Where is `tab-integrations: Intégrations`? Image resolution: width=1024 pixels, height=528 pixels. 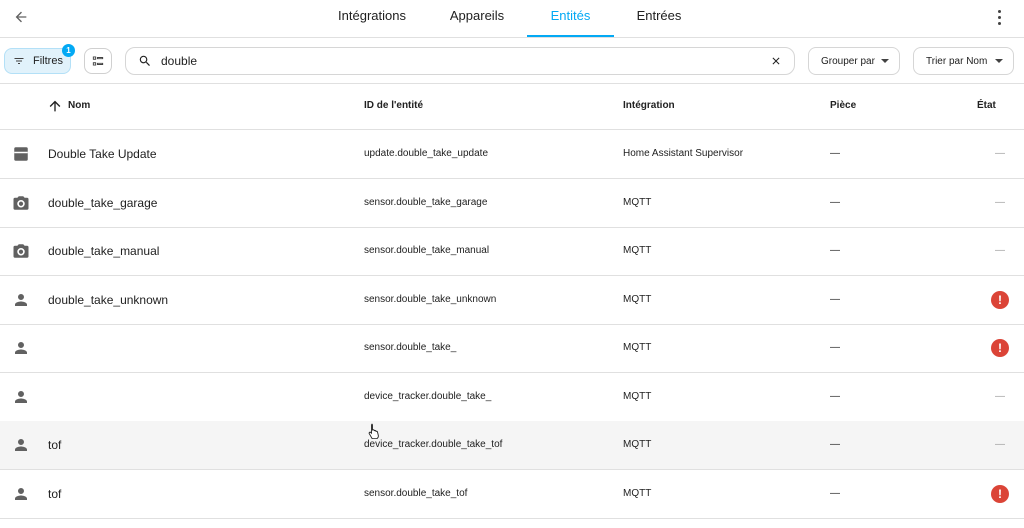
tab-integrations: Intégrations is located at coordinates (372, 19).